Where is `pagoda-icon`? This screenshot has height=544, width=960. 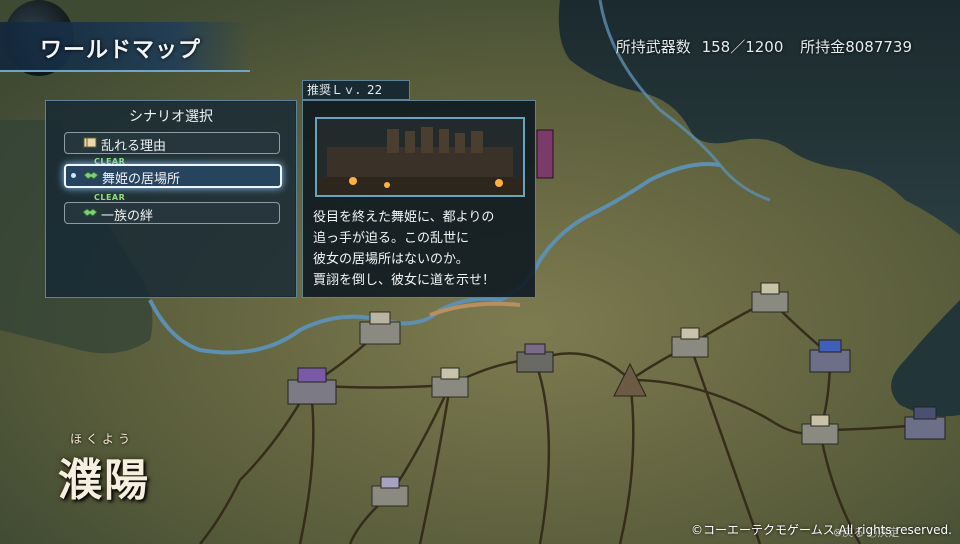
pagoda-icon is located at coordinates (545, 154).